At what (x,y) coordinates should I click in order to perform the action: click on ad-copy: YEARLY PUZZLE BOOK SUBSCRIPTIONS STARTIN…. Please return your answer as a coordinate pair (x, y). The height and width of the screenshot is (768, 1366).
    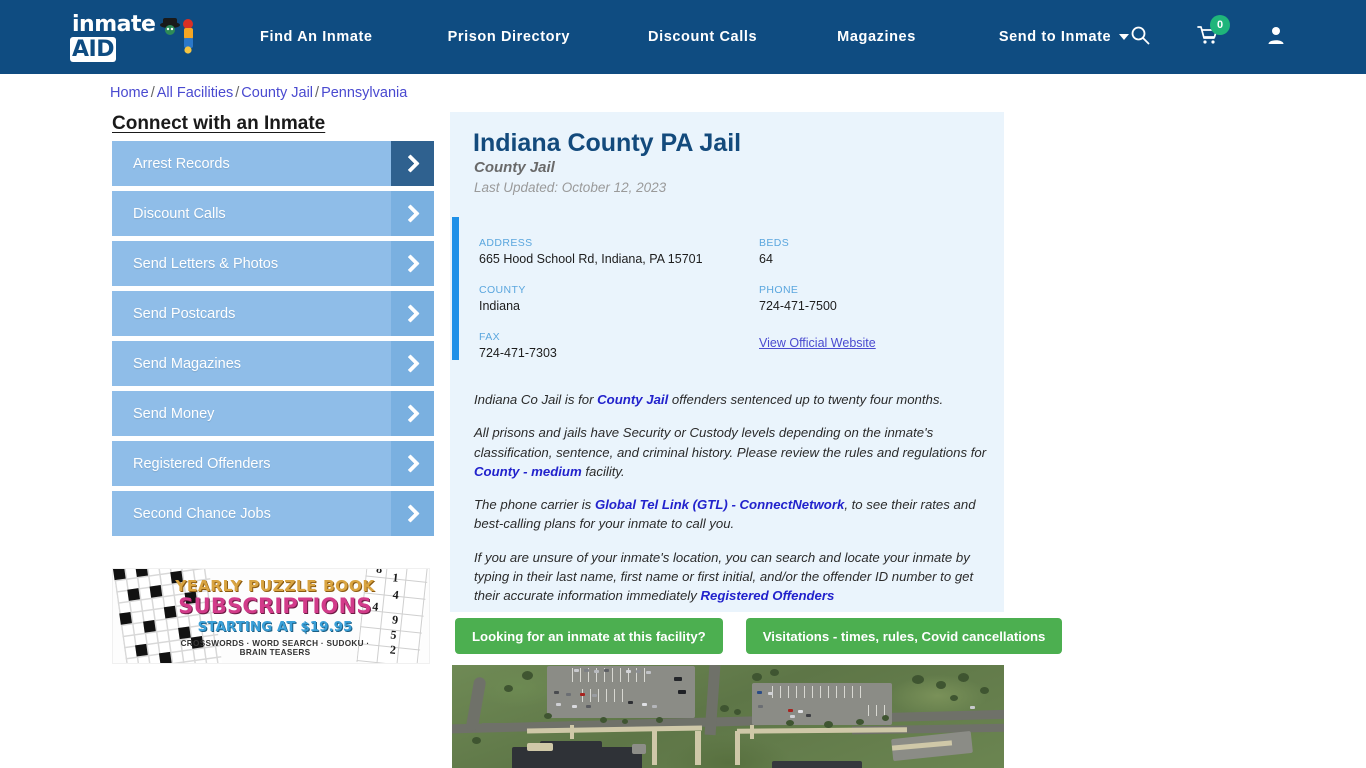
    Looking at the image, I should click on (275, 617).